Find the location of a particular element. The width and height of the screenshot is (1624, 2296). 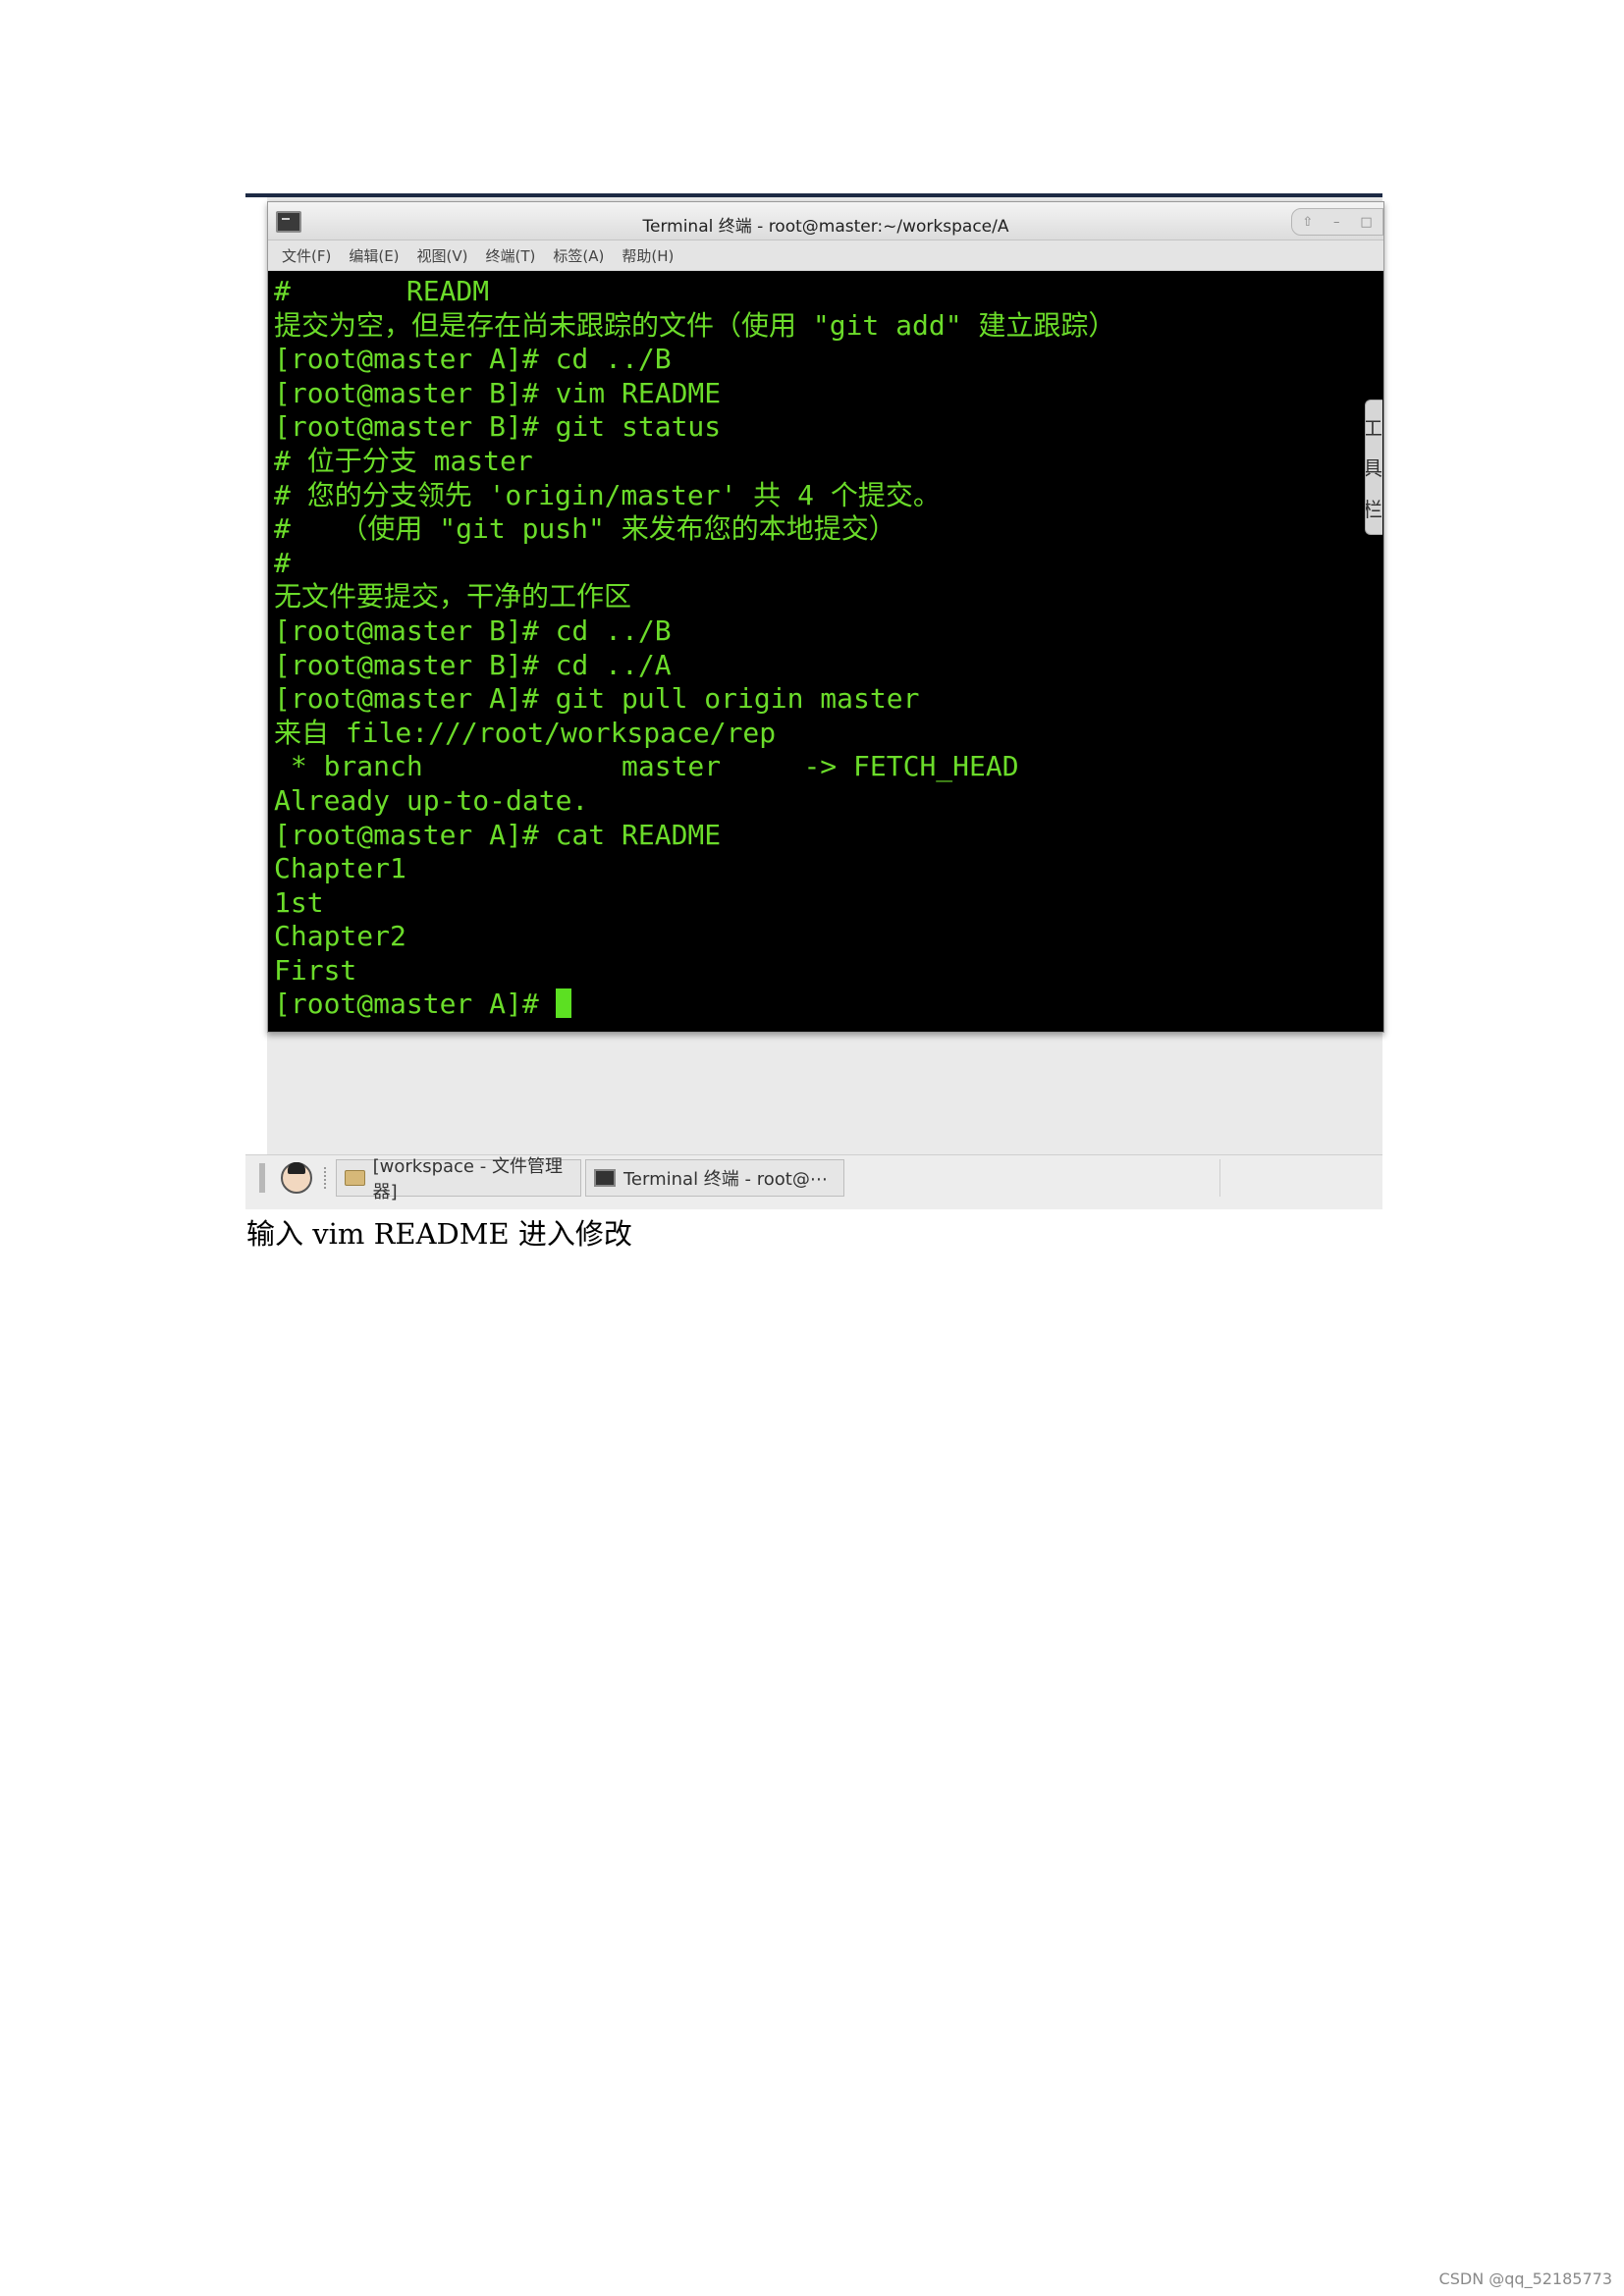

menu-view: 视图(V) is located at coordinates (442, 255).